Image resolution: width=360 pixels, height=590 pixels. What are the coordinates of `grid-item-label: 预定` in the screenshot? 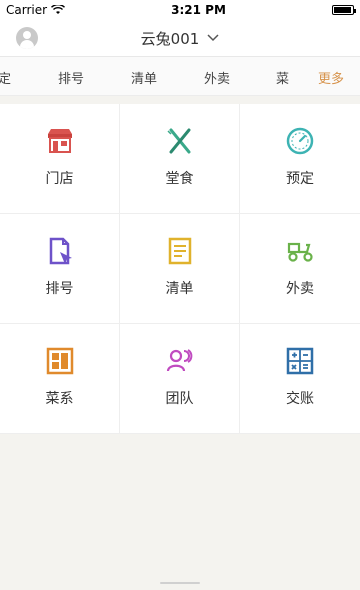 It's located at (300, 179).